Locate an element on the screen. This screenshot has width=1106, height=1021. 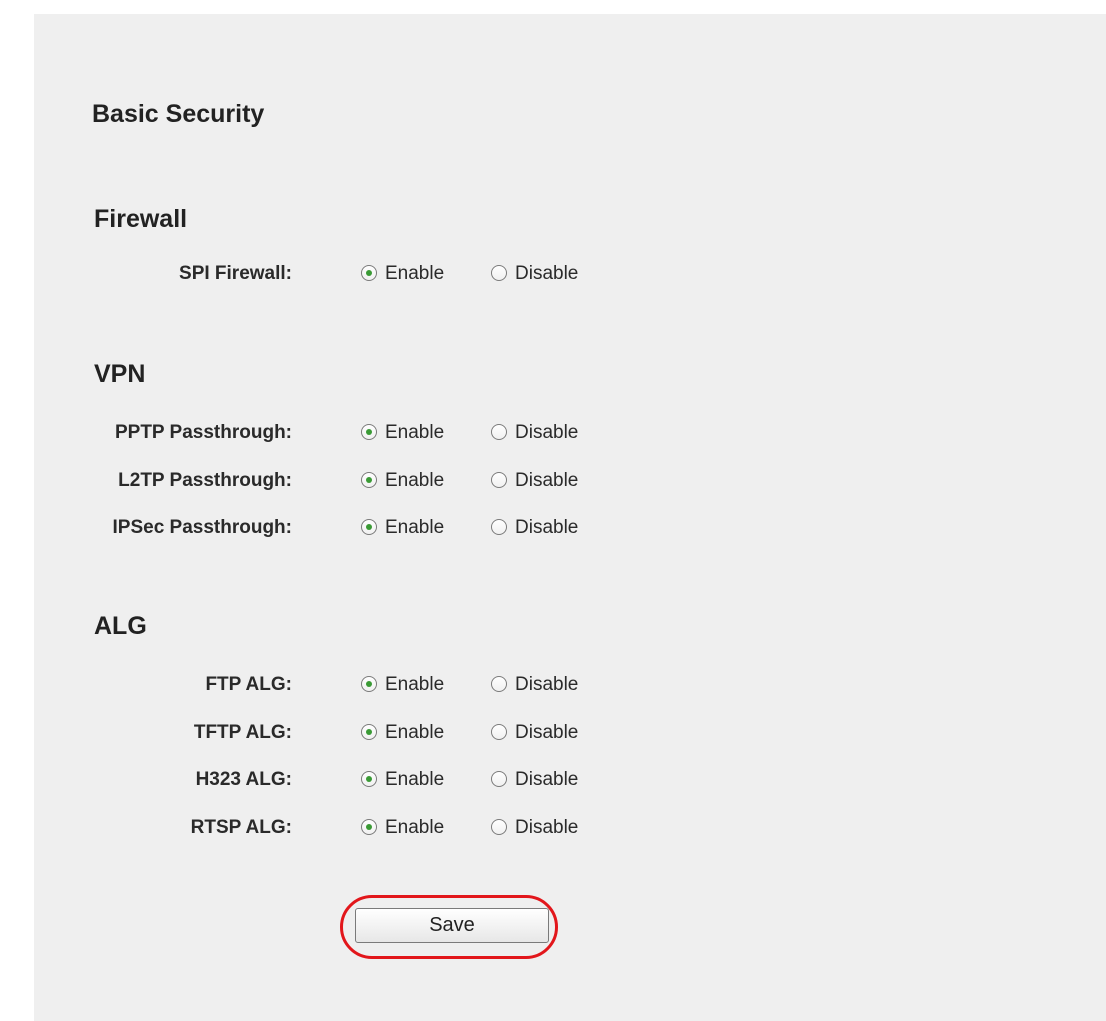
section-title-firewall: Firewall is located at coordinates (141, 219).